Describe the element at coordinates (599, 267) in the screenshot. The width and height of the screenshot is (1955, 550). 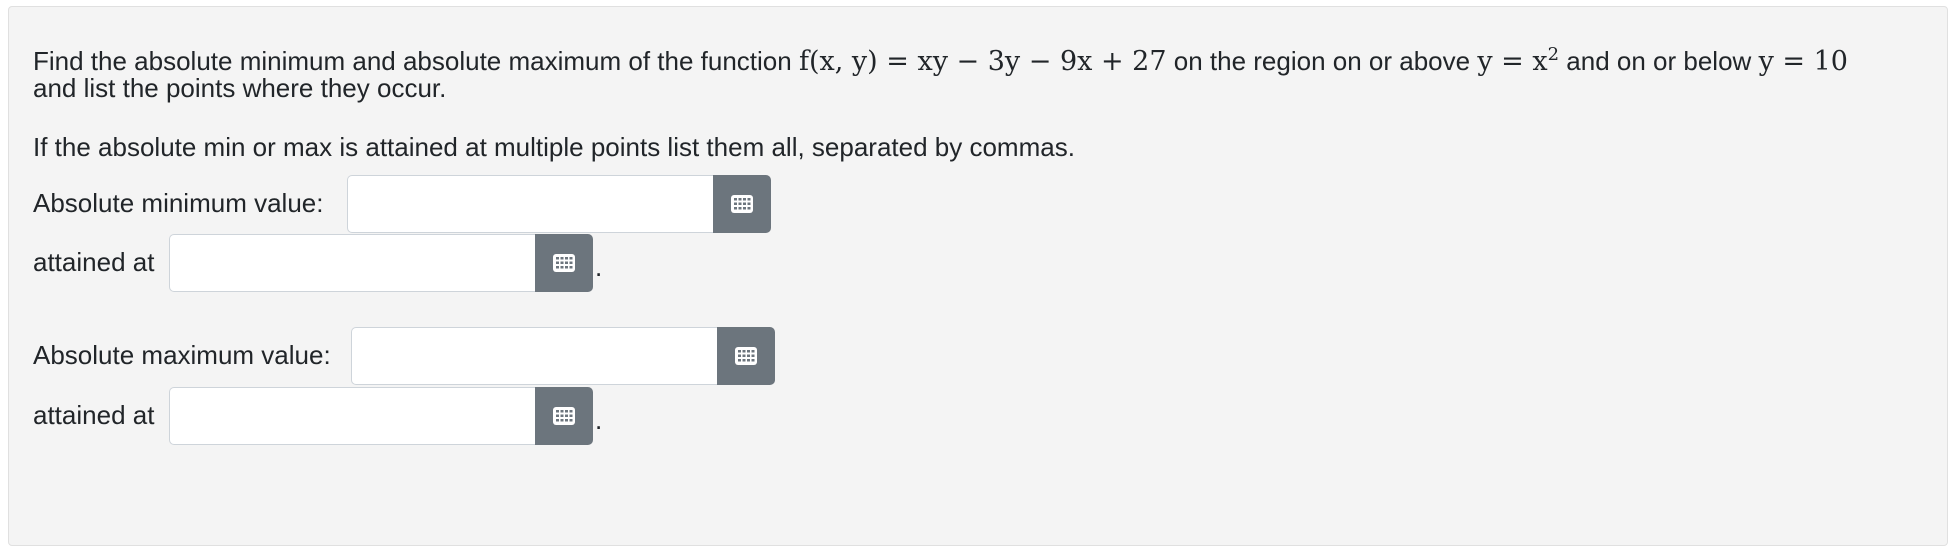
I see `min-attained-period: .` at that location.